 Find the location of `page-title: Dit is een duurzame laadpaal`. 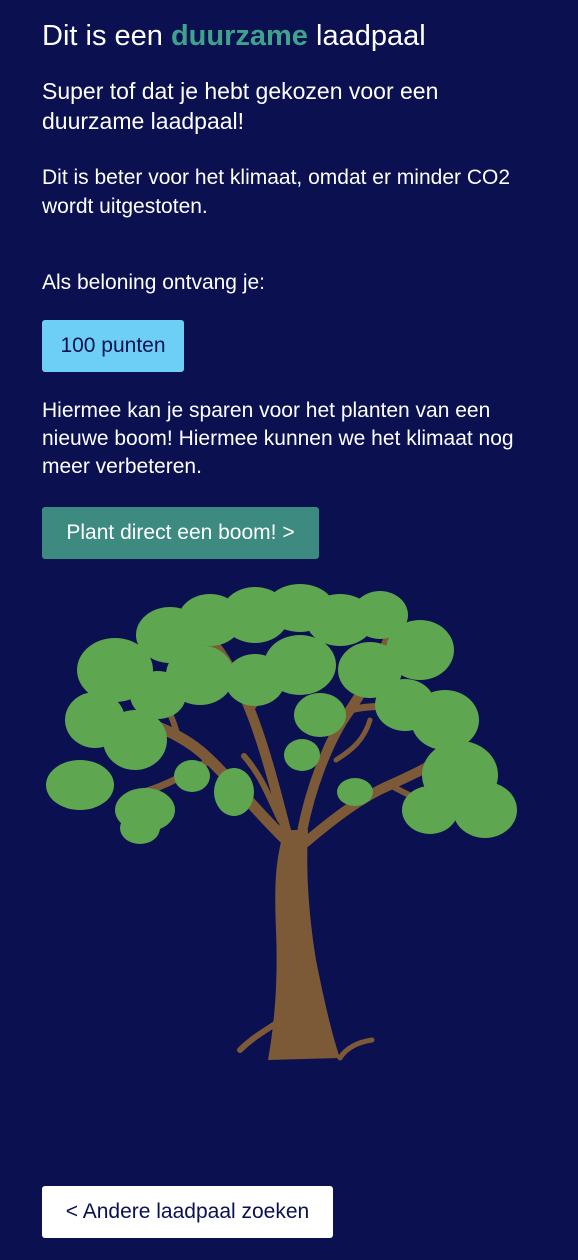

page-title: Dit is een duurzame laadpaal is located at coordinates (234, 36).